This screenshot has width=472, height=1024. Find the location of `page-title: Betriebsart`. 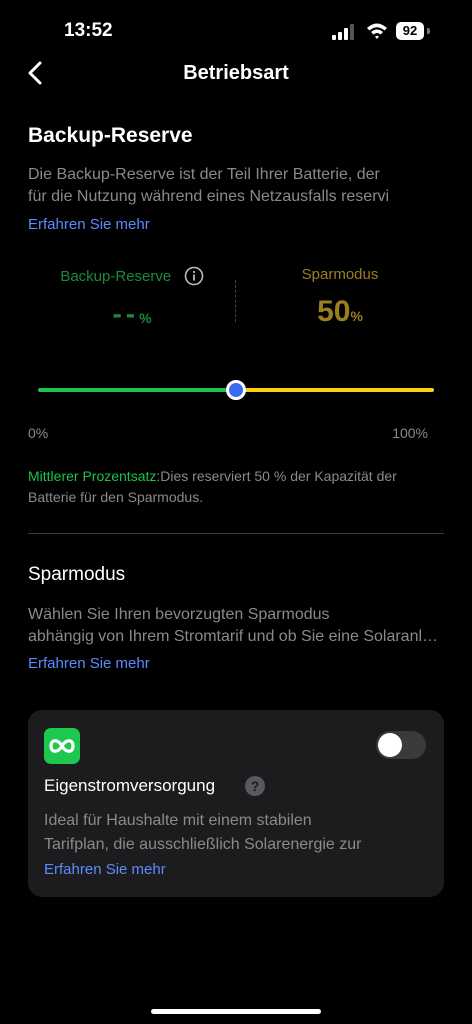

page-title: Betriebsart is located at coordinates (236, 73).